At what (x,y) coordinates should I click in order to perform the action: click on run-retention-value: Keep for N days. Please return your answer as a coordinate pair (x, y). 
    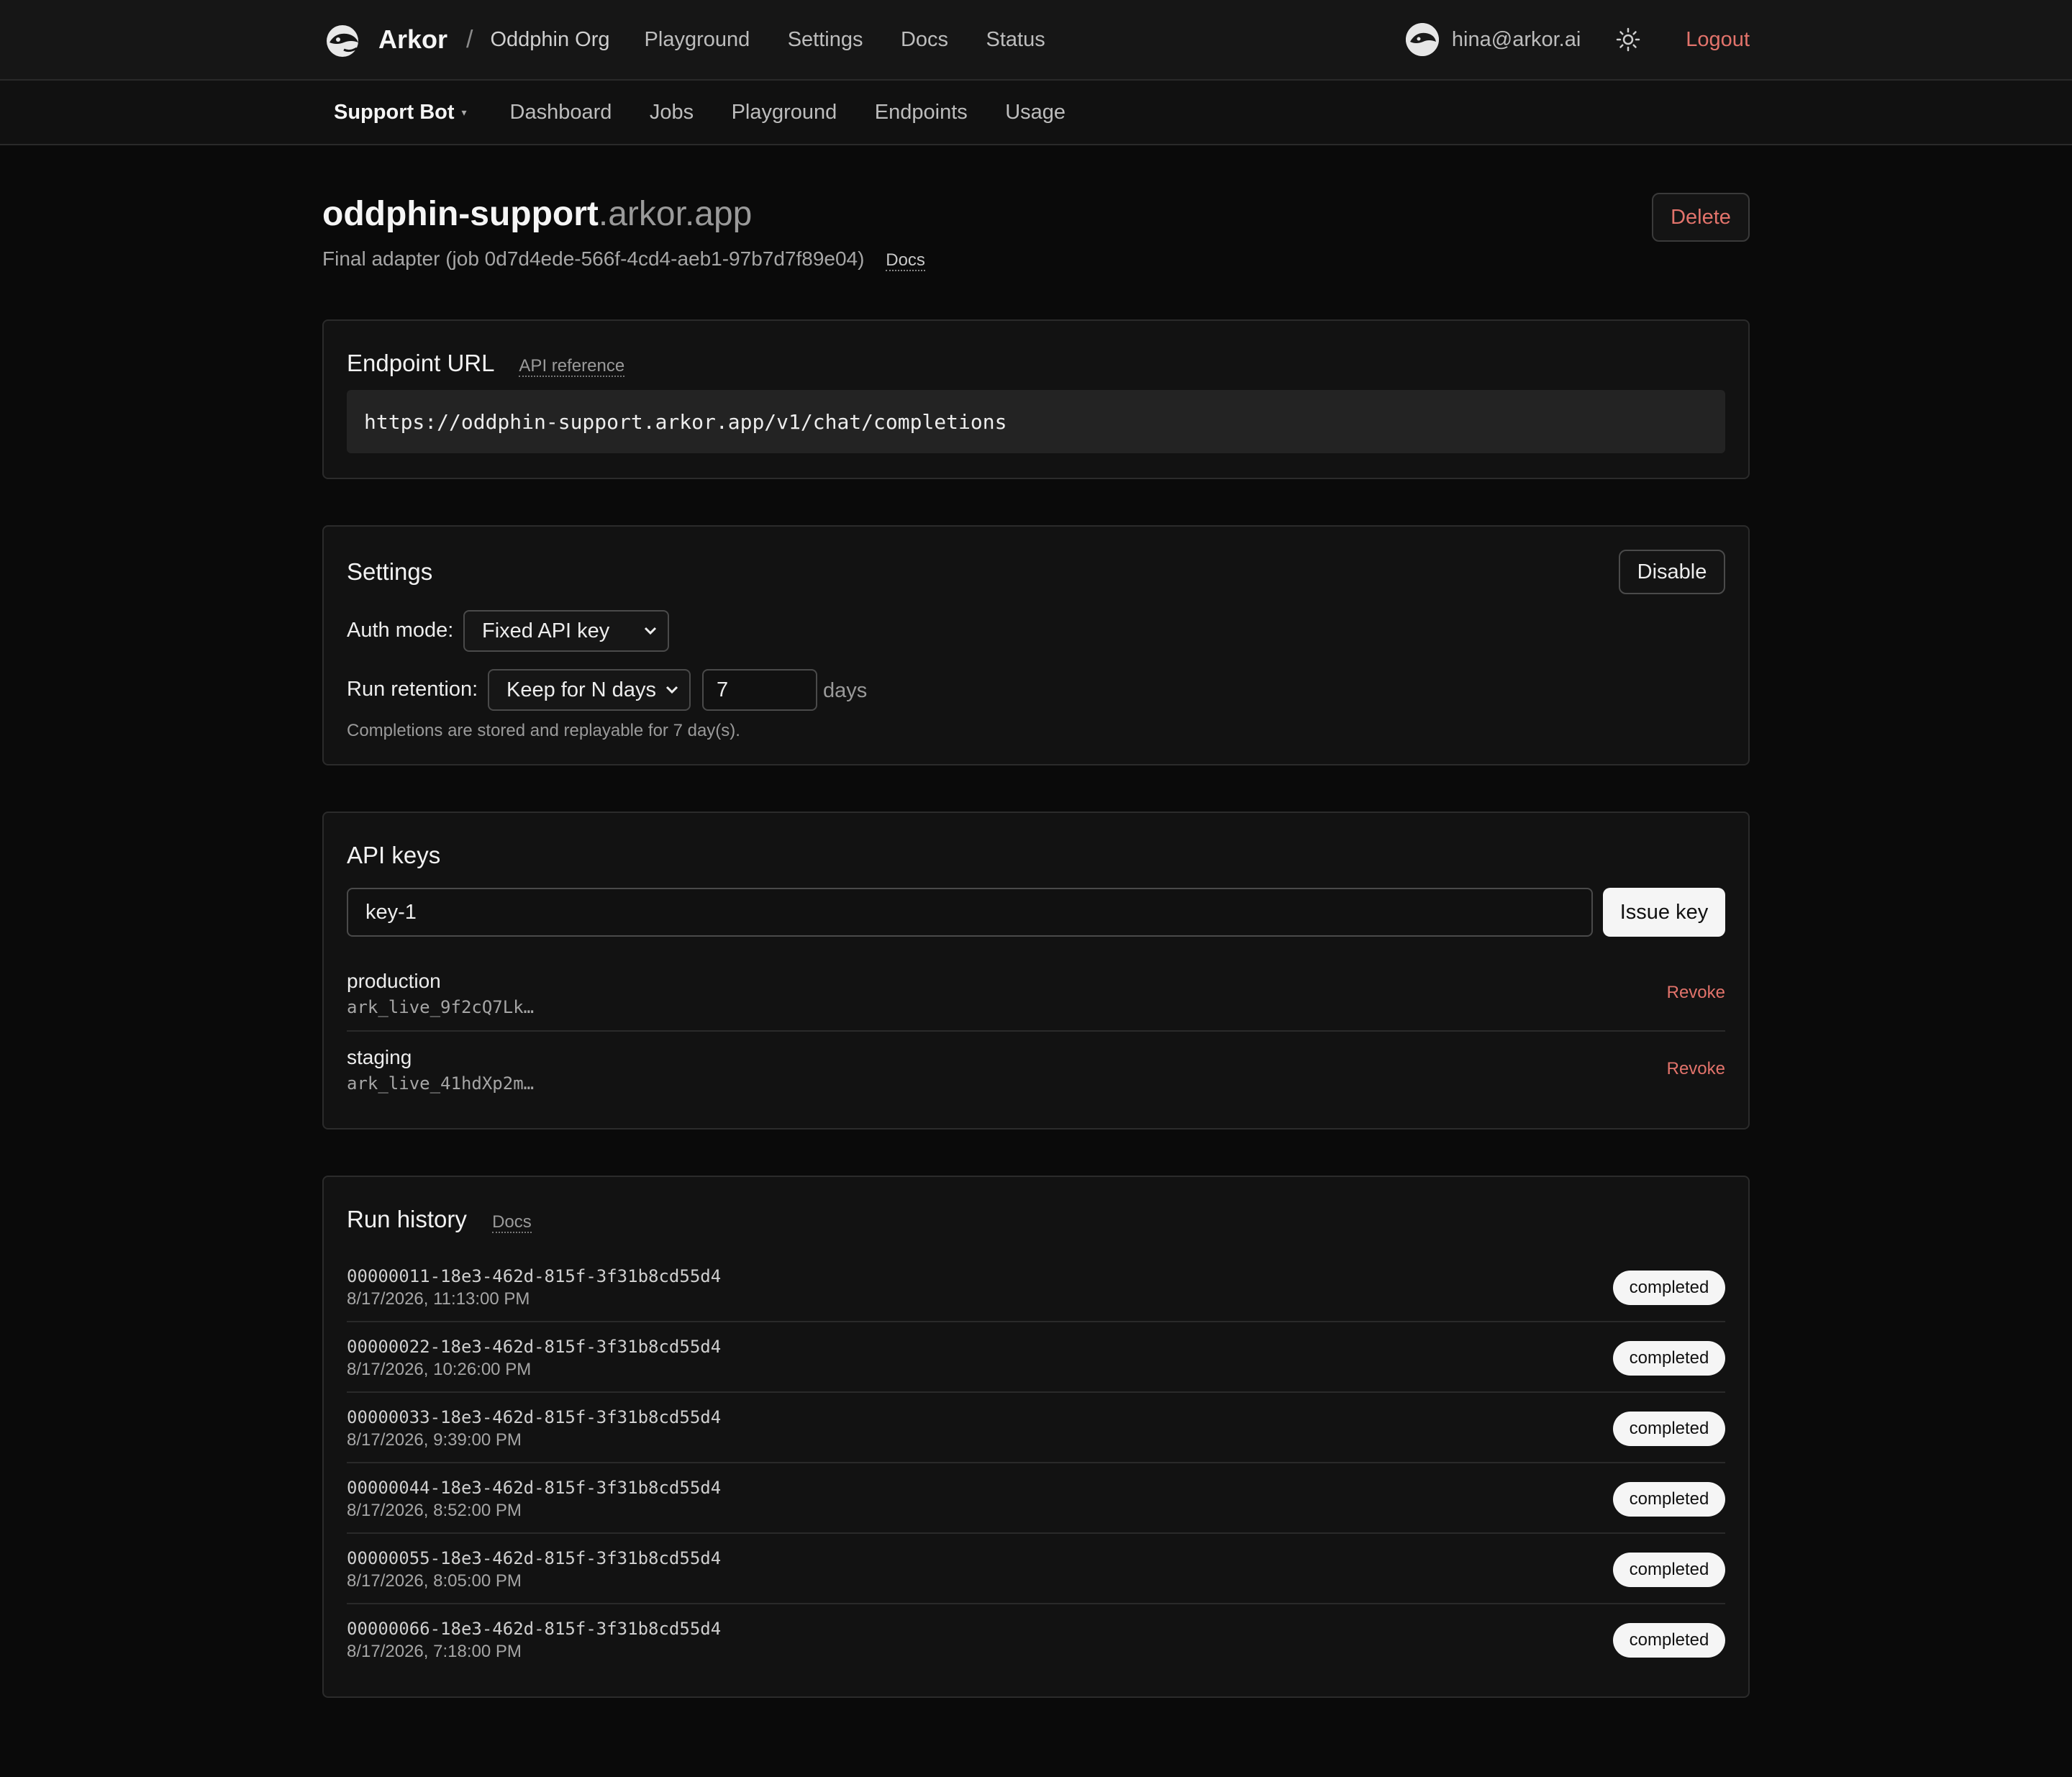
    Looking at the image, I should click on (581, 690).